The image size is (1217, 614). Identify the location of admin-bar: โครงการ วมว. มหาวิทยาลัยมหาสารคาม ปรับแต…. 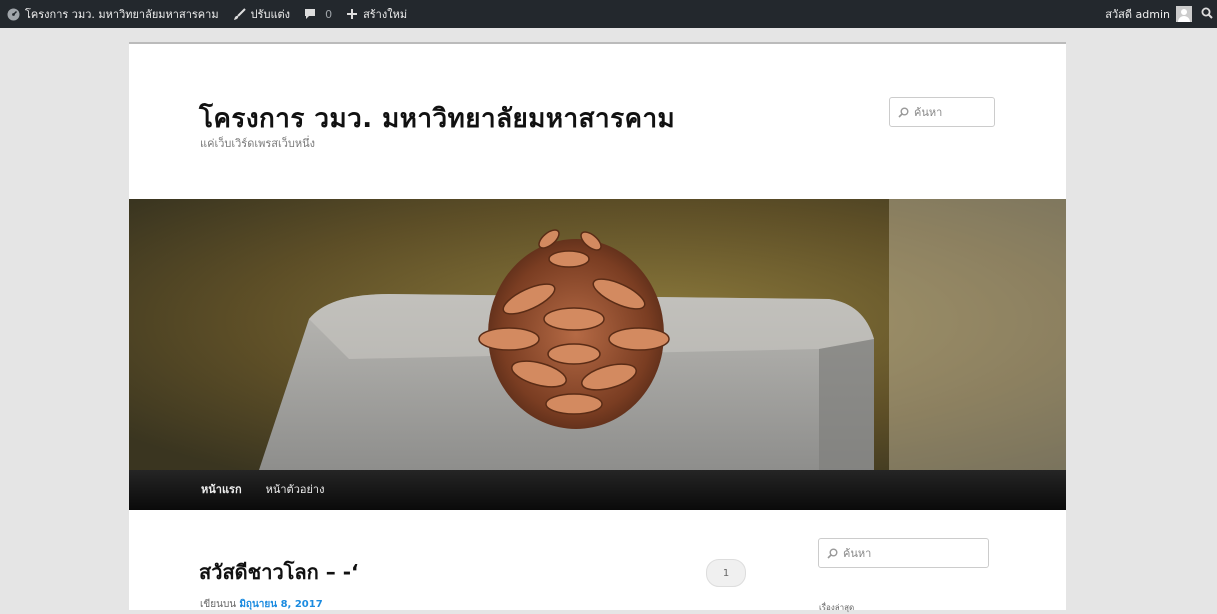
(608, 14).